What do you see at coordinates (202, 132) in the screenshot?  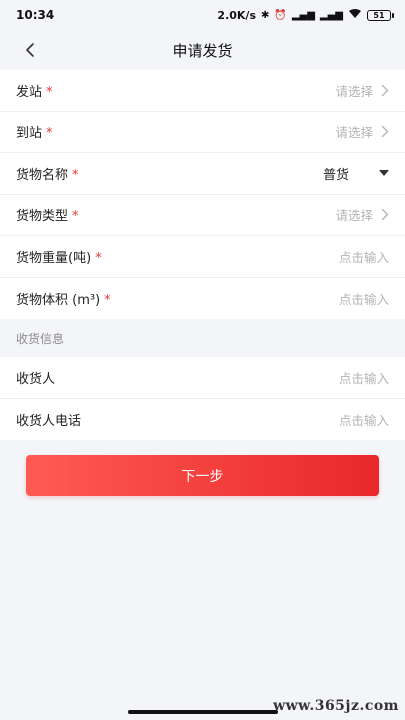 I see `arrival-station-row: 到站 * 请选择` at bounding box center [202, 132].